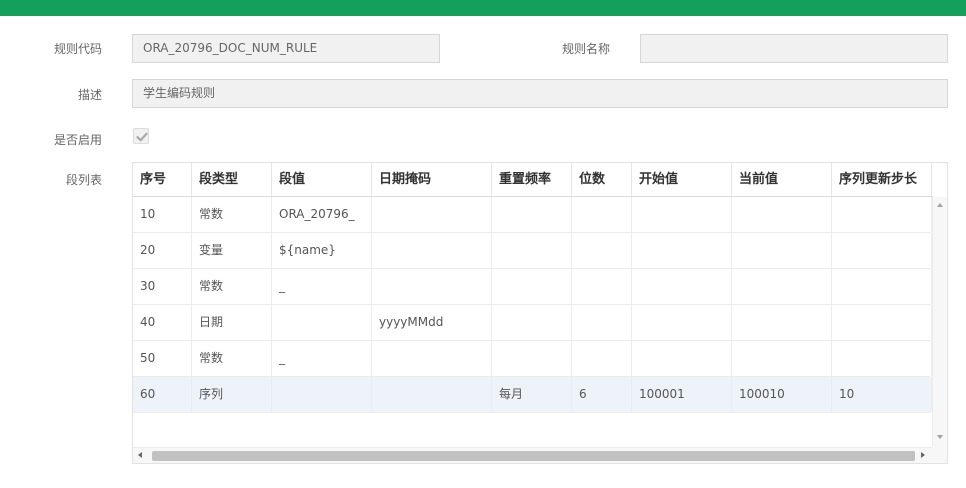  I want to click on table-row: 30 常数 _, so click(532, 287).